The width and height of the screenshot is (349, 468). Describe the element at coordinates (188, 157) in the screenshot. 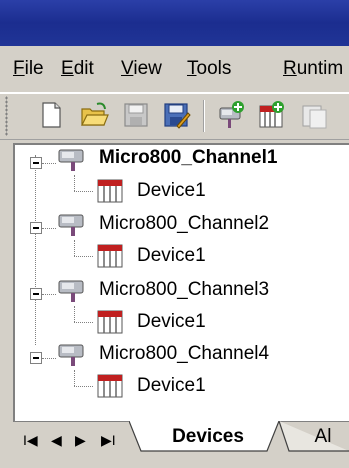

I see `channel-label: Micro800_Channel1` at that location.